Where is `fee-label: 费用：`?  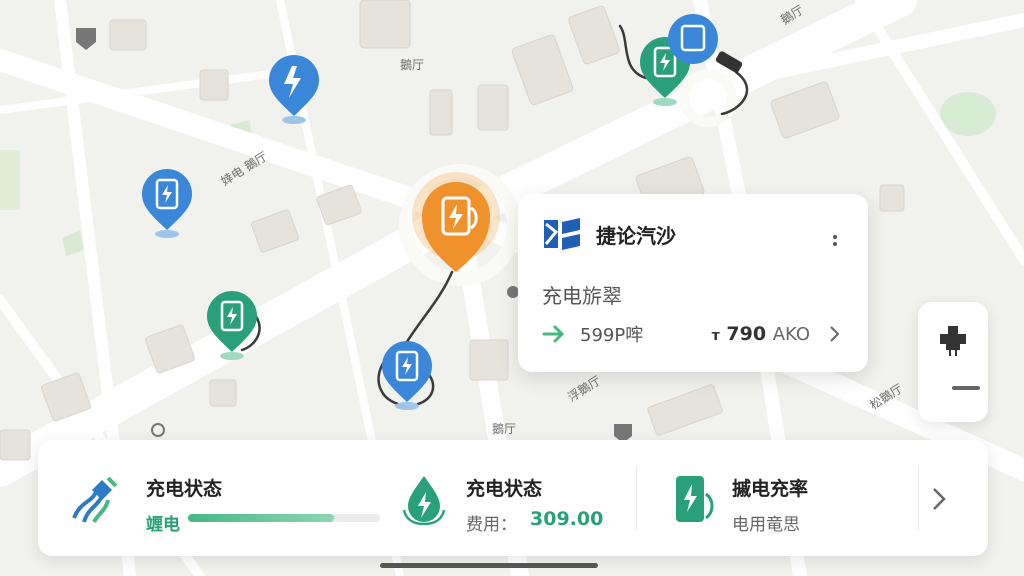 fee-label: 费用： is located at coordinates (491, 525).